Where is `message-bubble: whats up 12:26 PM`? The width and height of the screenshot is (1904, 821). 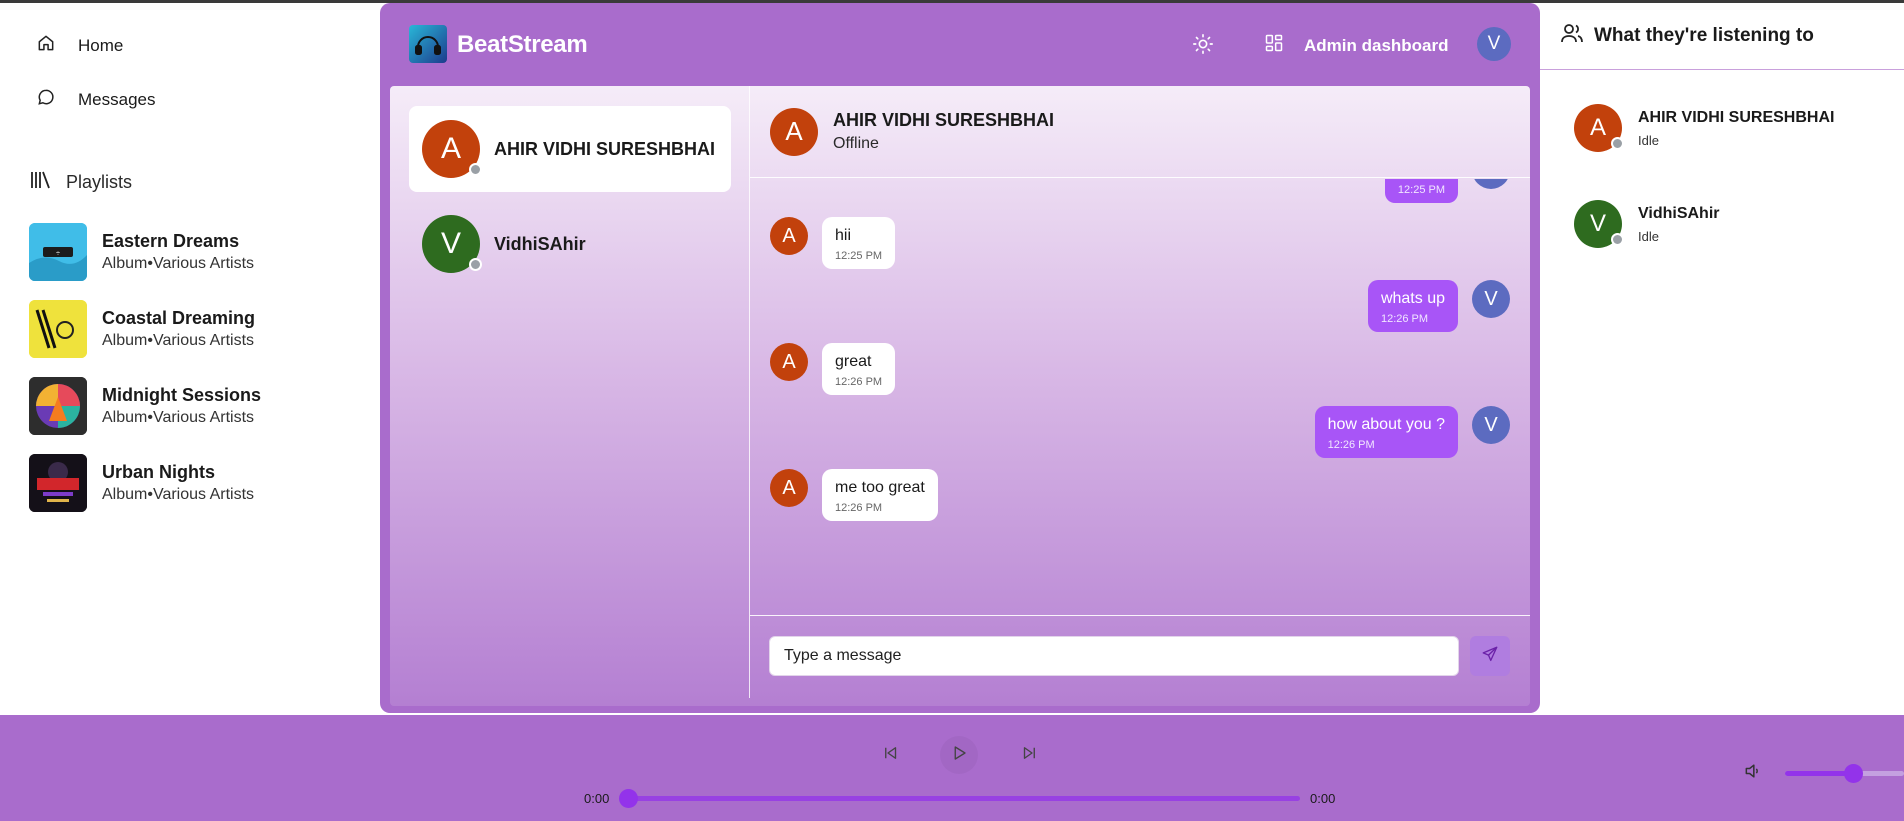 message-bubble: whats up 12:26 PM is located at coordinates (1412, 306).